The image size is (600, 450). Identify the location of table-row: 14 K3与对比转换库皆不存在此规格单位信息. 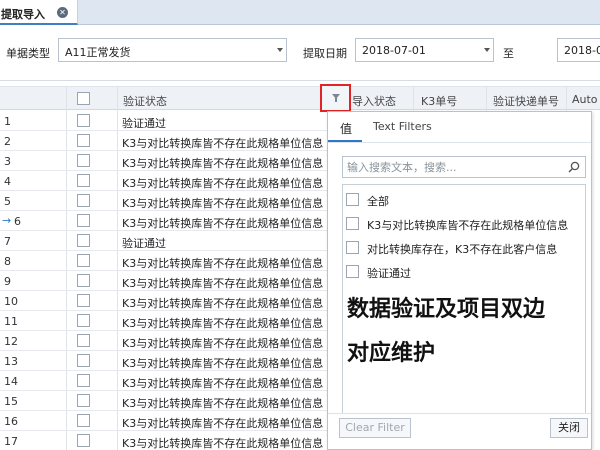
(164, 381).